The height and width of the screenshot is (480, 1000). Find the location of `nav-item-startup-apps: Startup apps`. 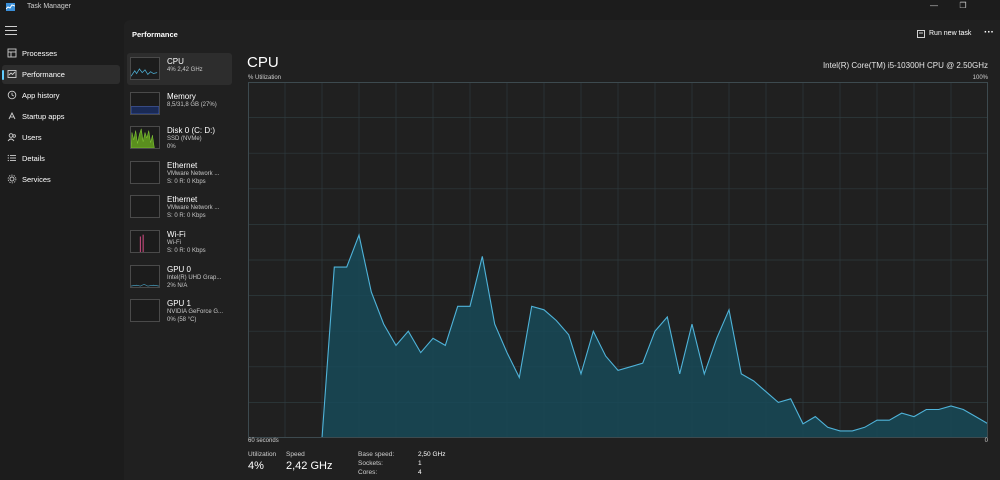

nav-item-startup-apps: Startup apps is located at coordinates (61, 116).